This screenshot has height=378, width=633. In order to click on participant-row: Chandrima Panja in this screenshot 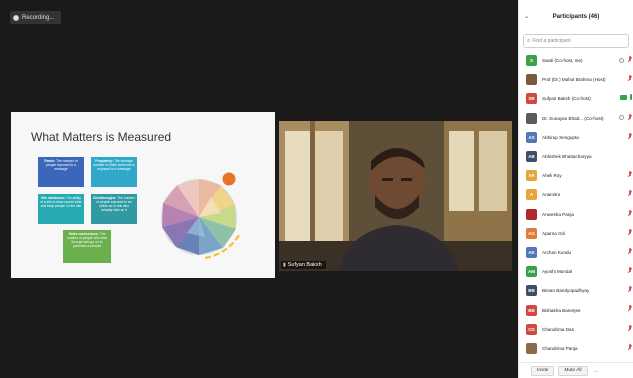, I will do `click(576, 348)`.